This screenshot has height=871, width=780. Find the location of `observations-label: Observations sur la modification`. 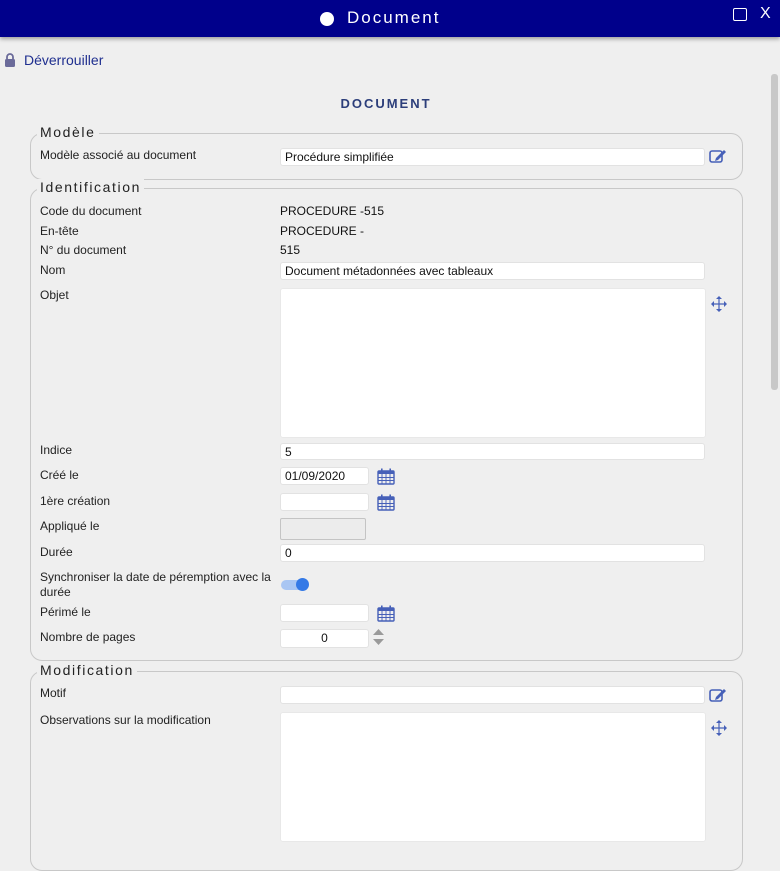

observations-label: Observations sur la modification is located at coordinates (125, 720).